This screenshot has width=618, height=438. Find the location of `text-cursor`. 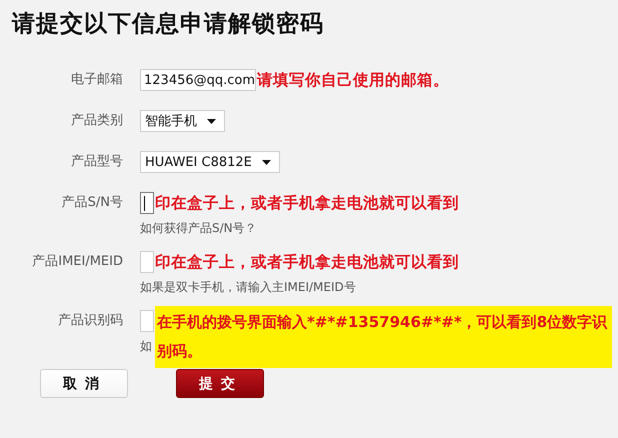

text-cursor is located at coordinates (144, 203).